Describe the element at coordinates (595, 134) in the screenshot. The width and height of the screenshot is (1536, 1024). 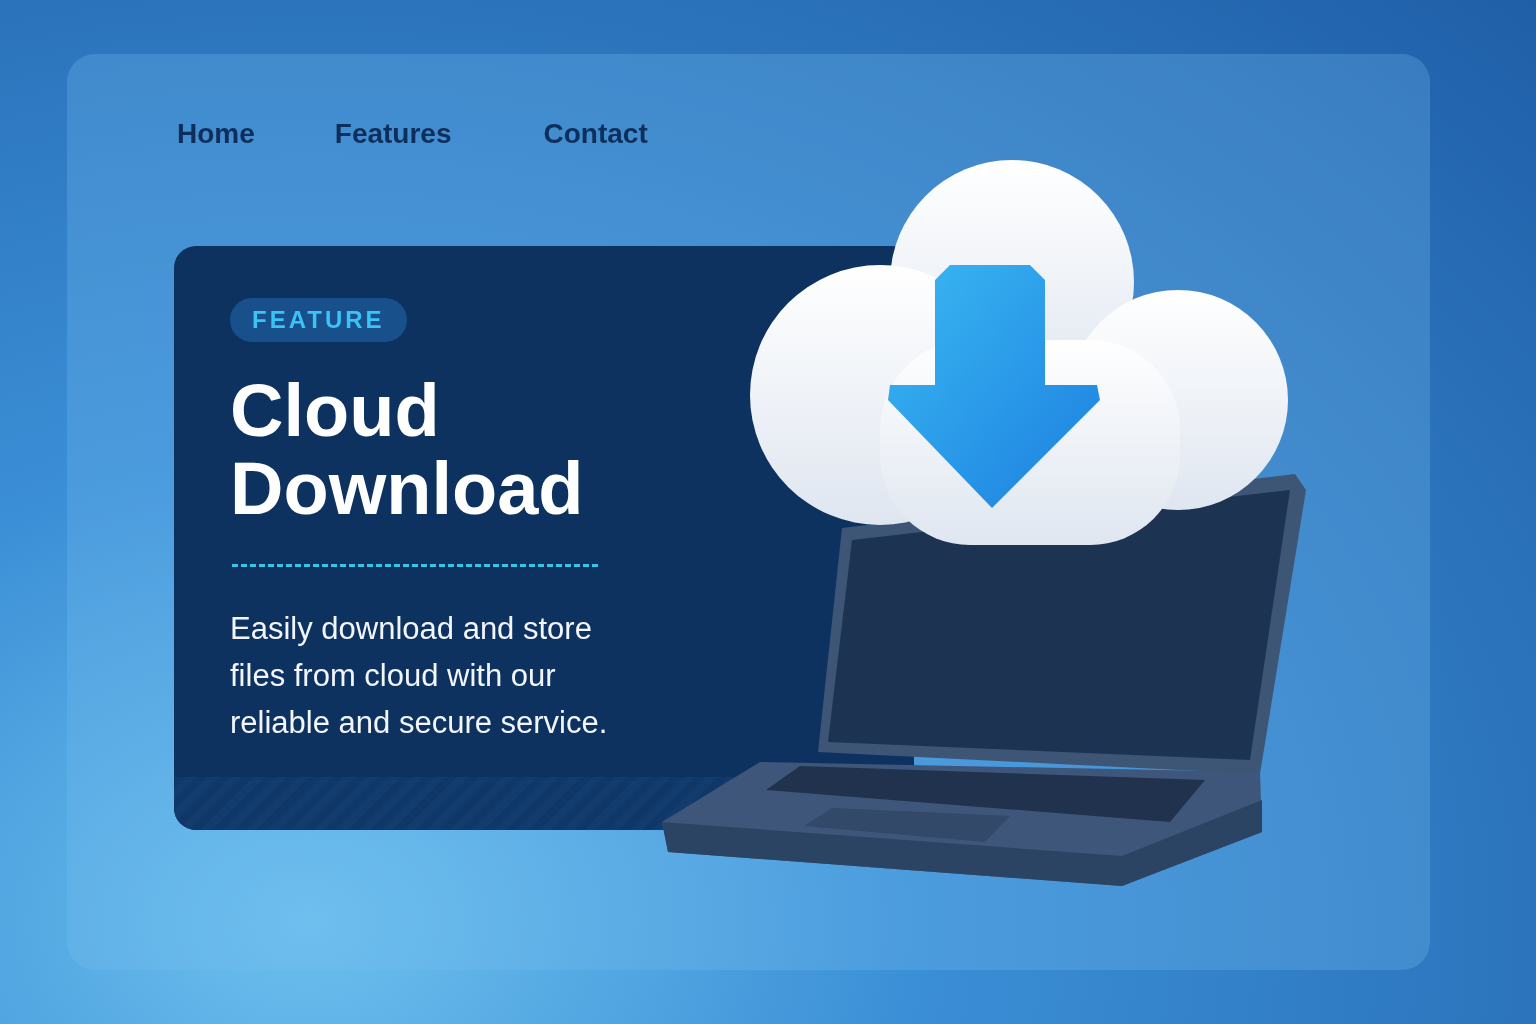
I see `nav-link: Contact` at that location.